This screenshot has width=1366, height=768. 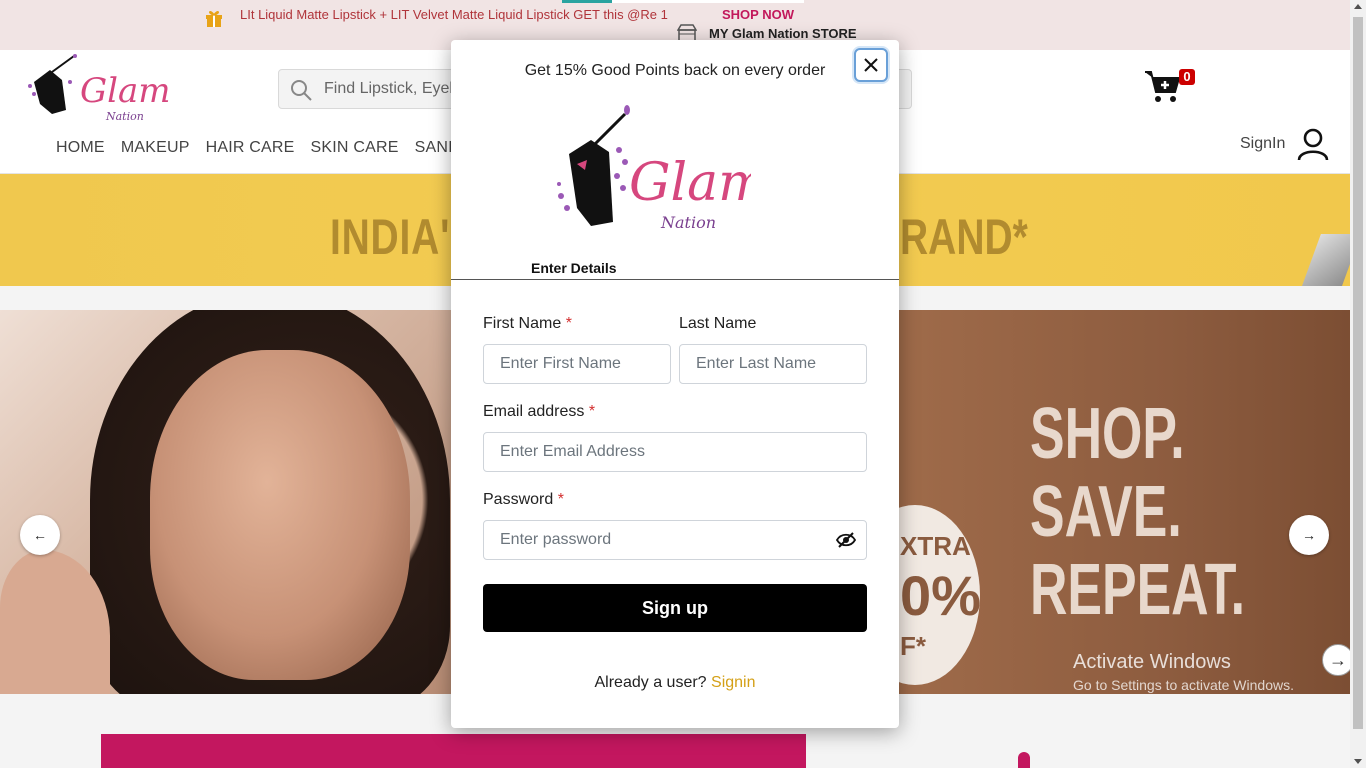 What do you see at coordinates (1187, 77) in the screenshot?
I see `cart-count-badge: 0` at bounding box center [1187, 77].